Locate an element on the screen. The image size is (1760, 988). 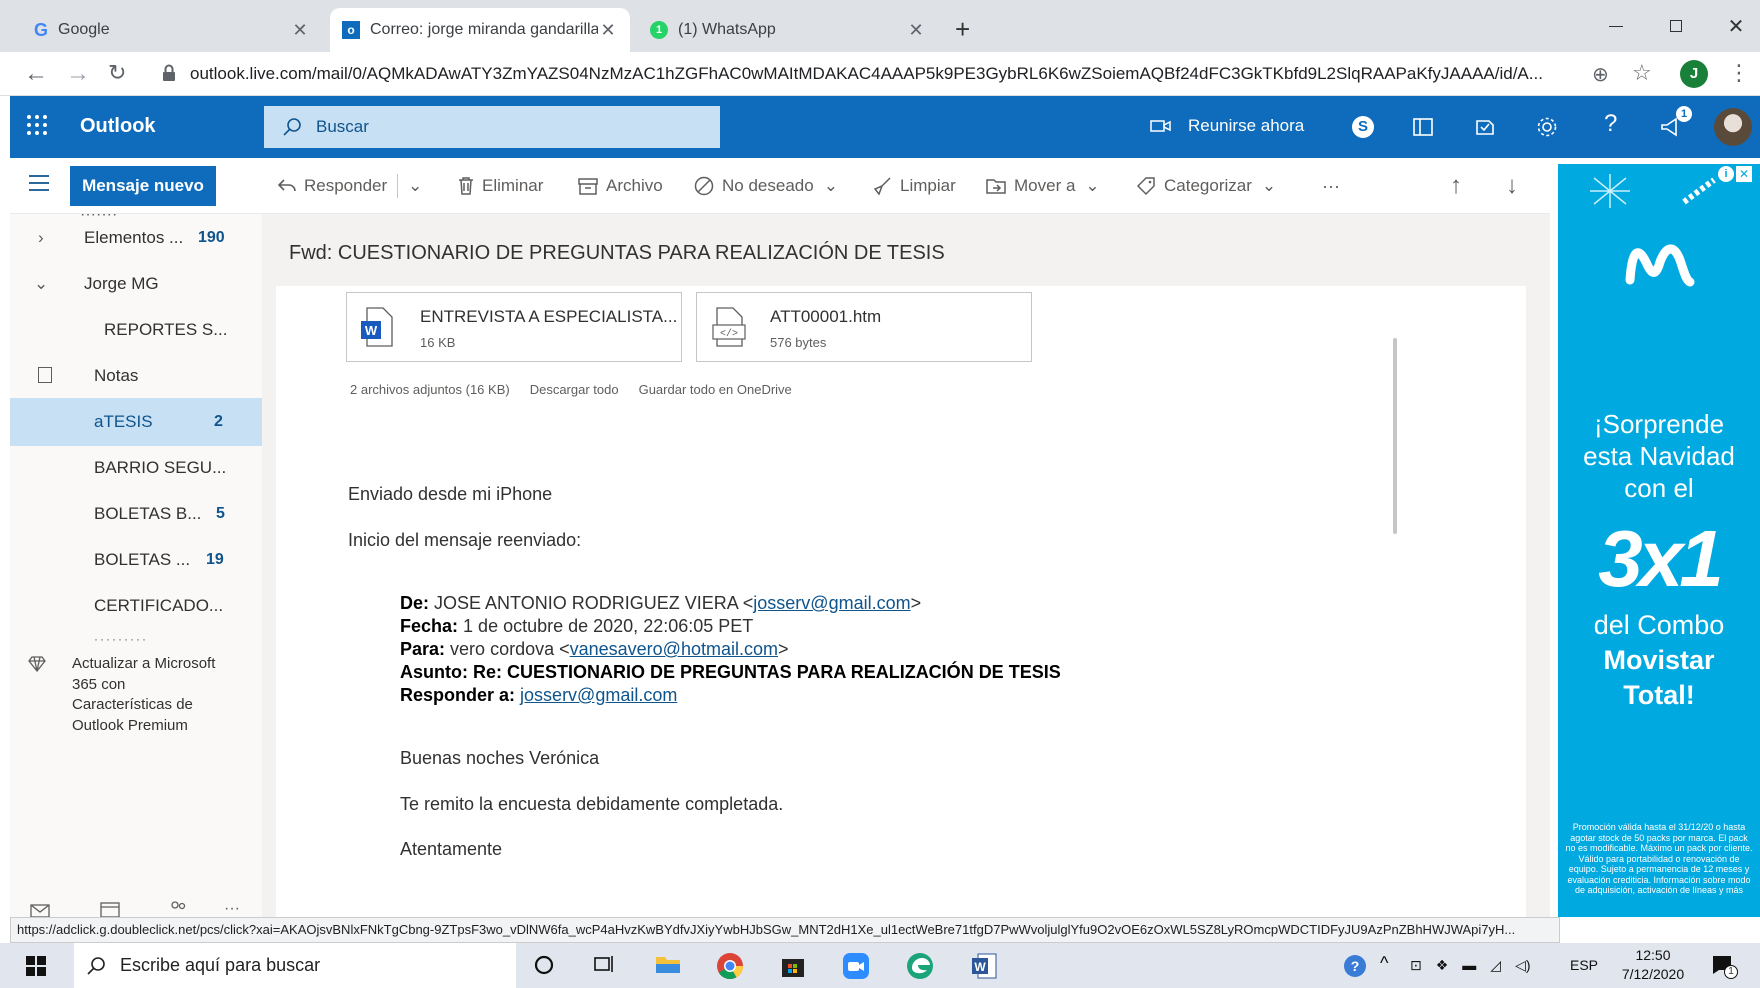
sweep-label: Limpiar is located at coordinates (928, 185).